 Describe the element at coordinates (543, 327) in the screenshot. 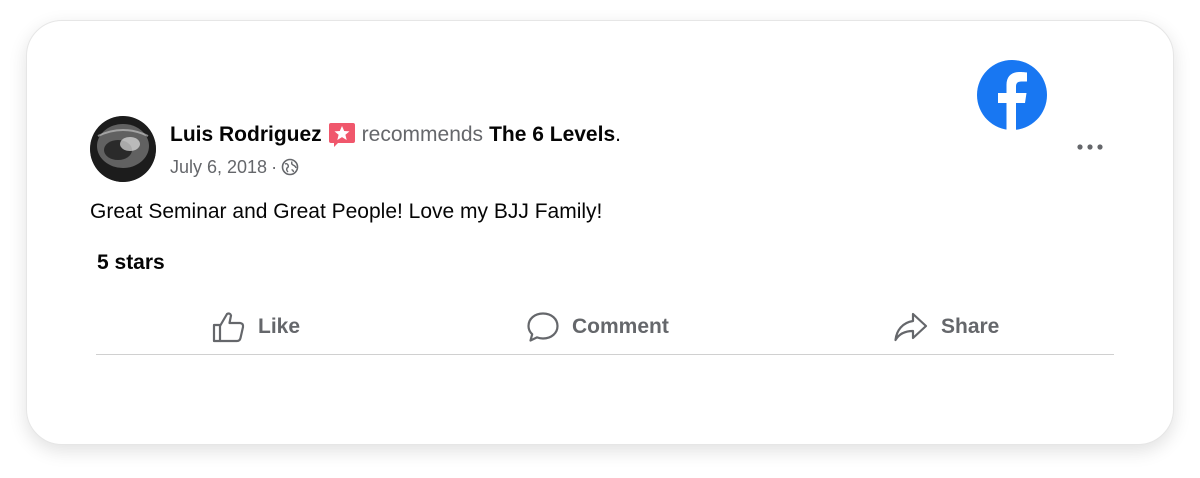

I see `comment-bubble-icon` at that location.